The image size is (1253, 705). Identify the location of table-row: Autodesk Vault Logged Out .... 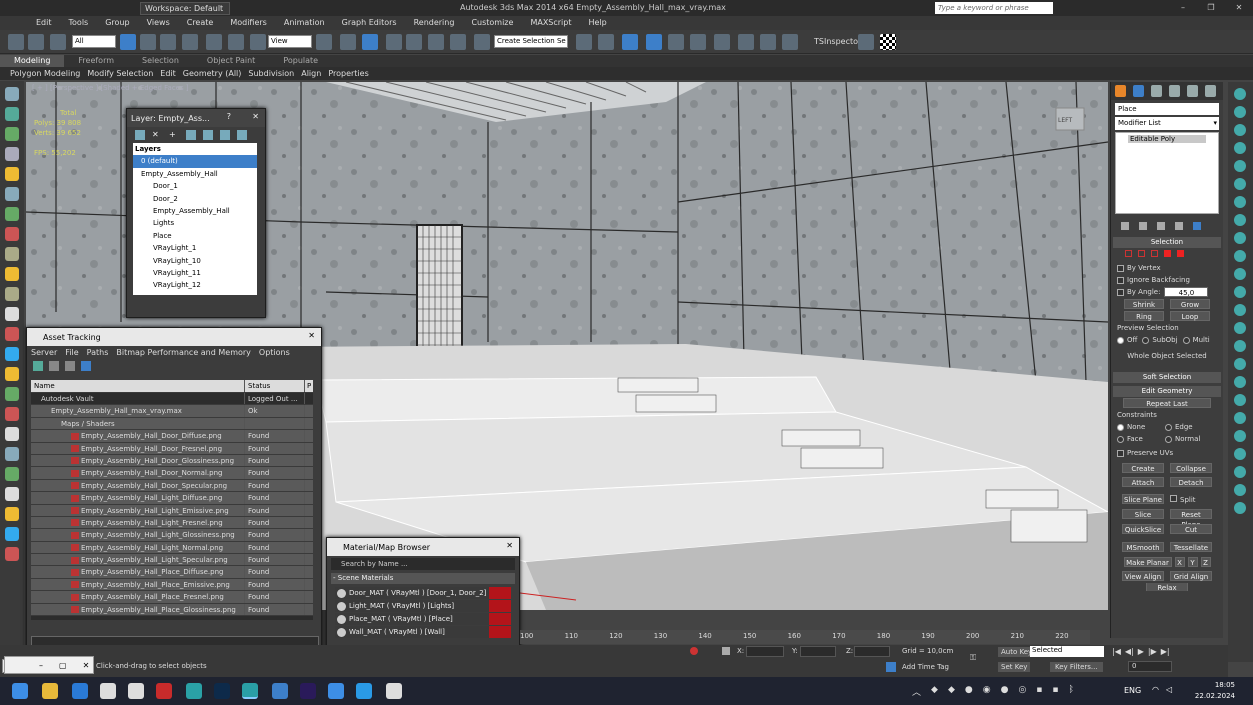
(172, 399).